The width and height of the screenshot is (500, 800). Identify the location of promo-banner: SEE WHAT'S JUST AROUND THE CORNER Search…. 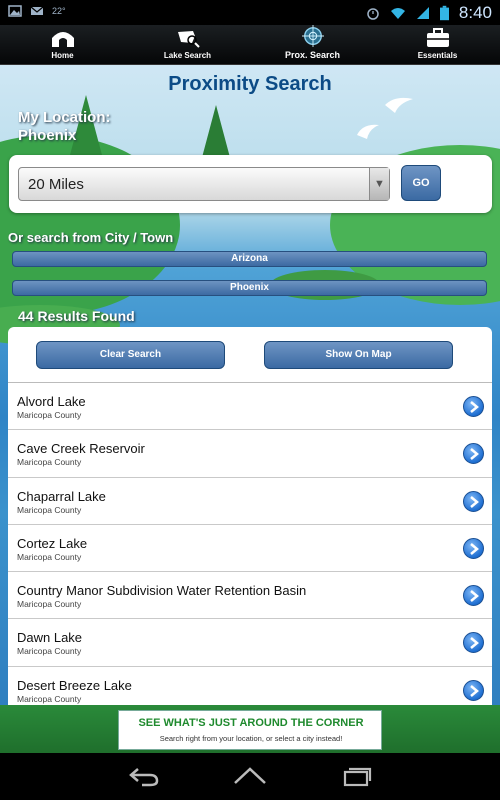
(250, 730).